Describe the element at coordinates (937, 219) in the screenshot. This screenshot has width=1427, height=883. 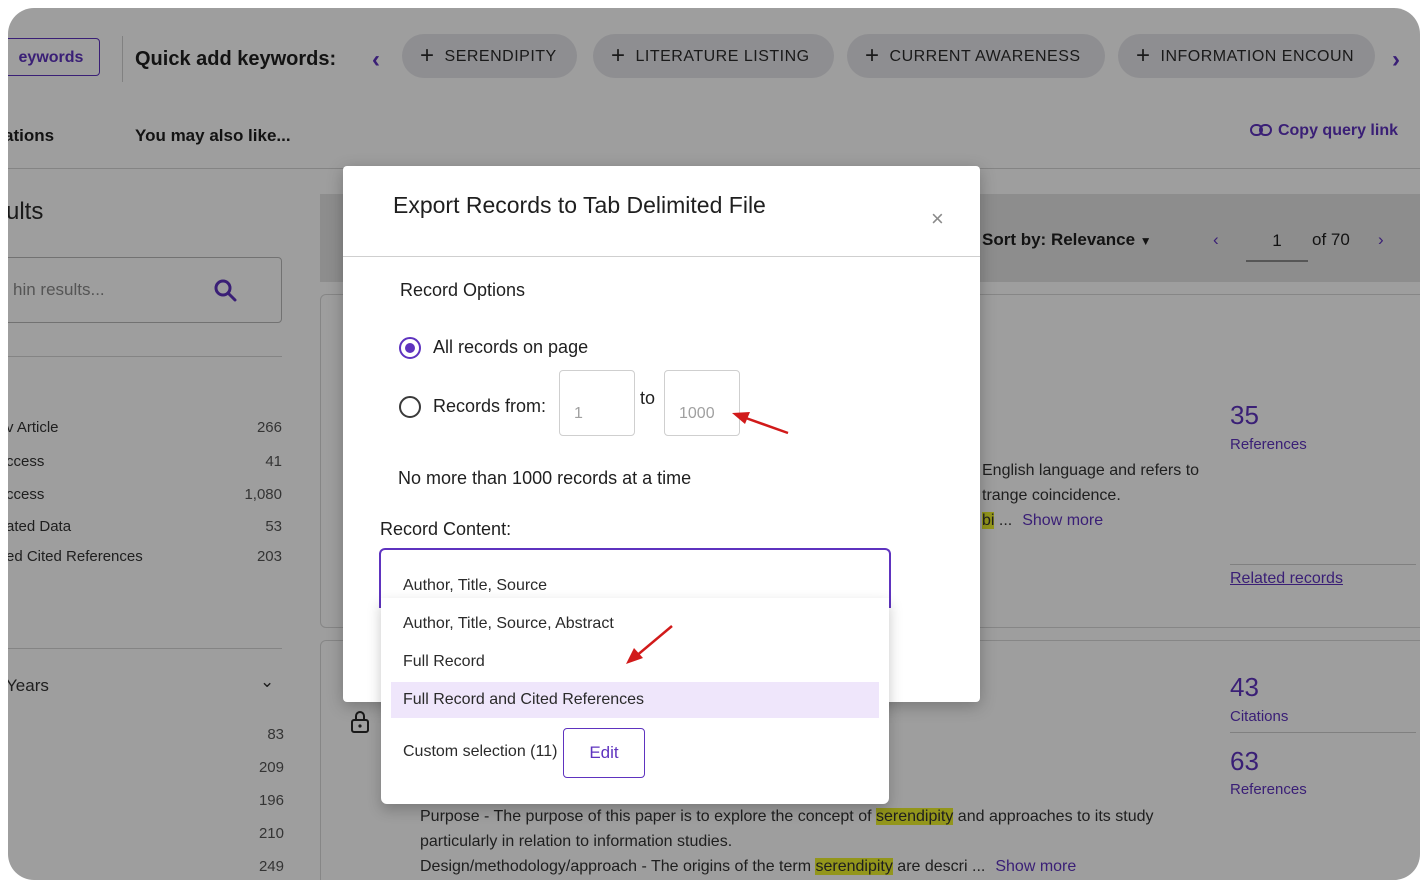
I see `close-icon: ×` at that location.